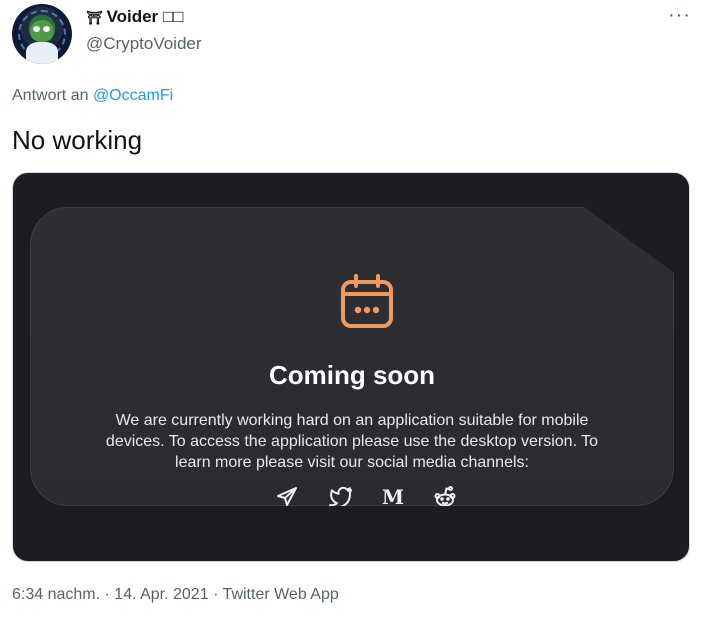 Image resolution: width=711 pixels, height=620 pixels. Describe the element at coordinates (42, 53) in the screenshot. I see `avatar-body` at that location.